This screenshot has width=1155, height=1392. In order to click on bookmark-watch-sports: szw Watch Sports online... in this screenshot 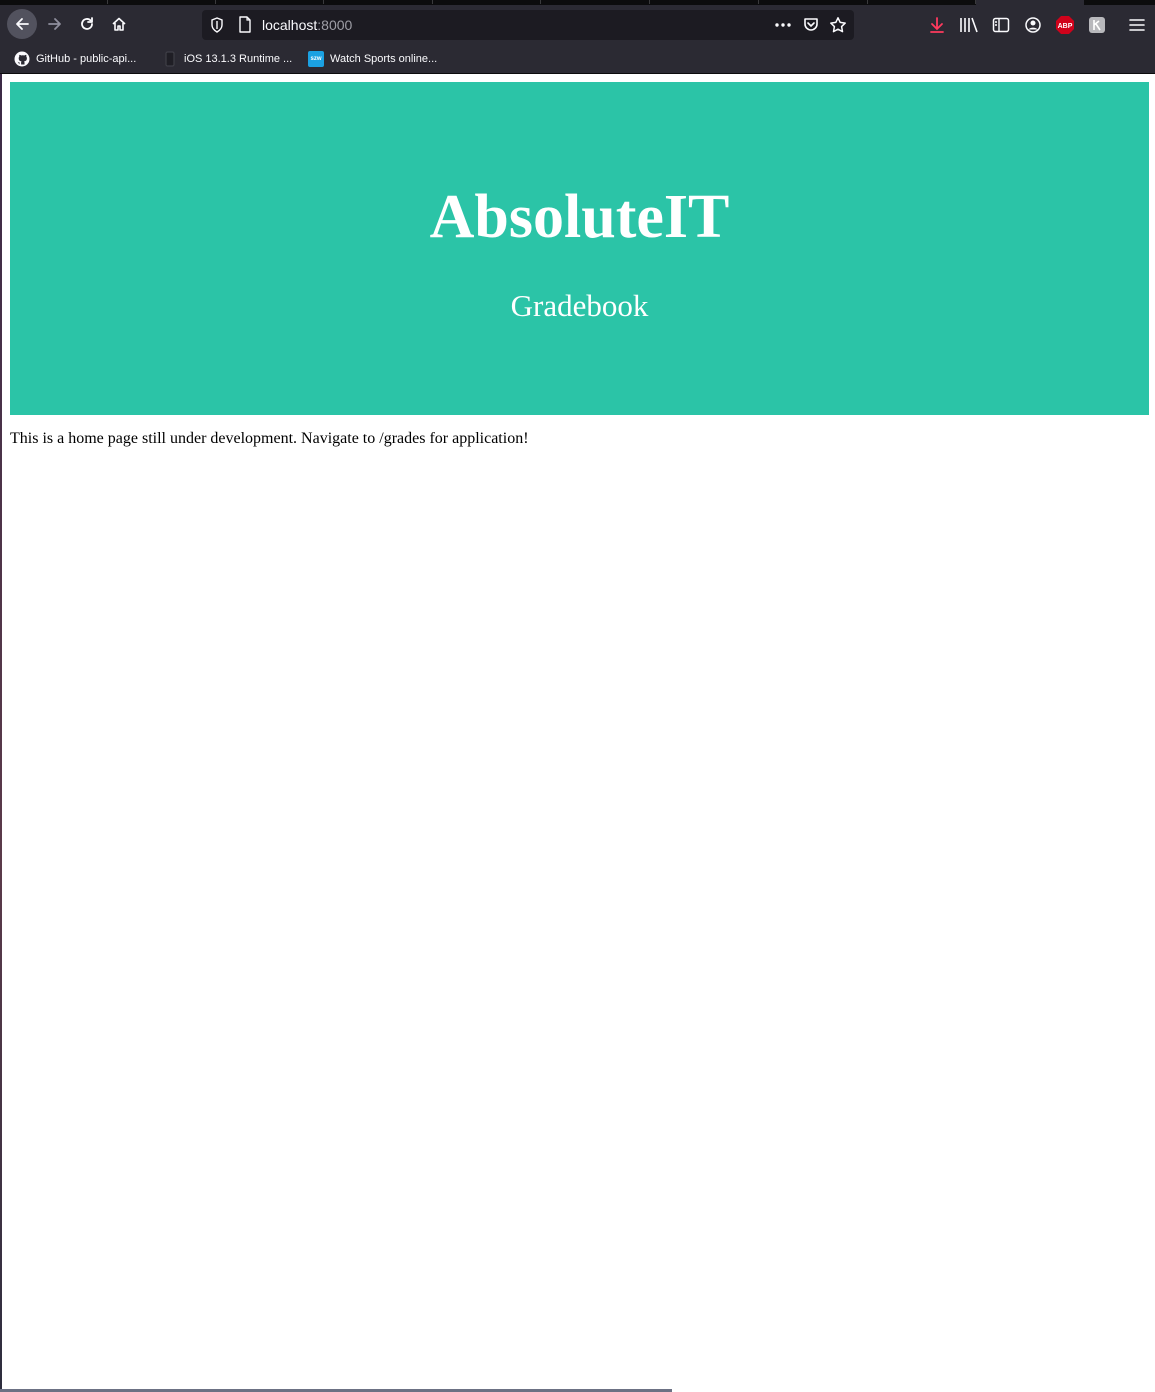, I will do `click(372, 59)`.